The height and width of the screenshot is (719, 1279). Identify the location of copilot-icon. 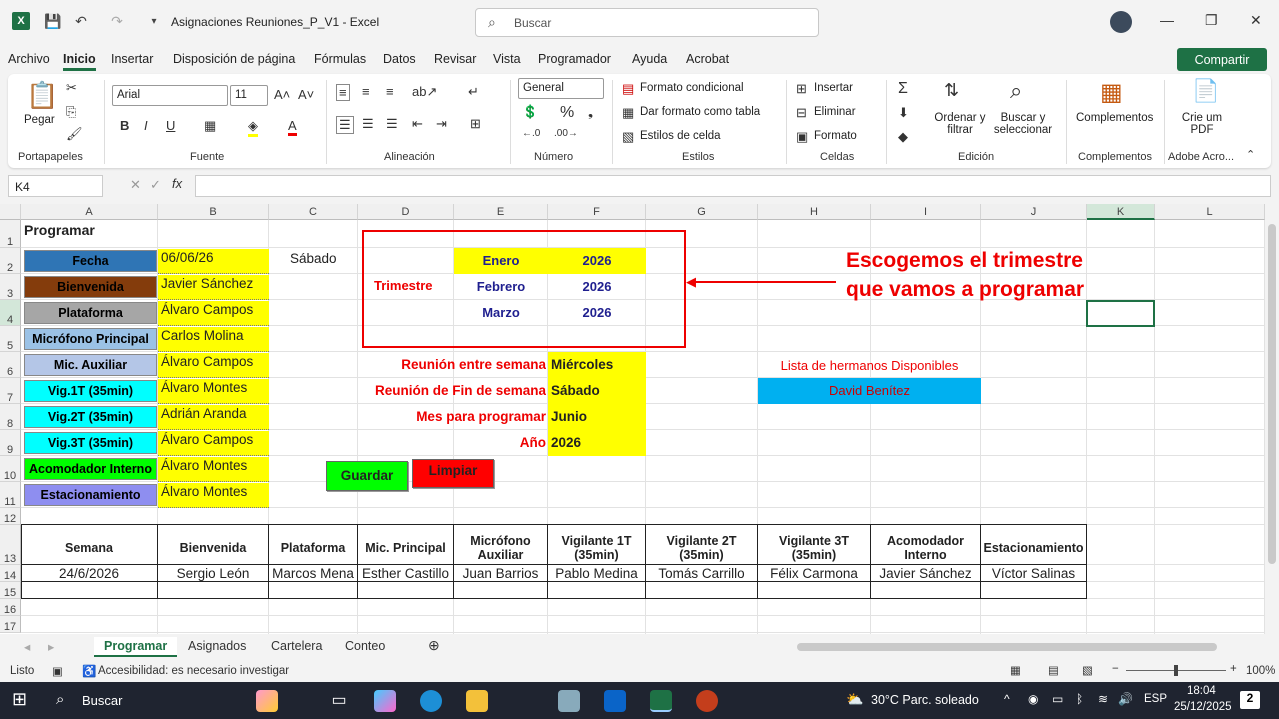
(385, 701).